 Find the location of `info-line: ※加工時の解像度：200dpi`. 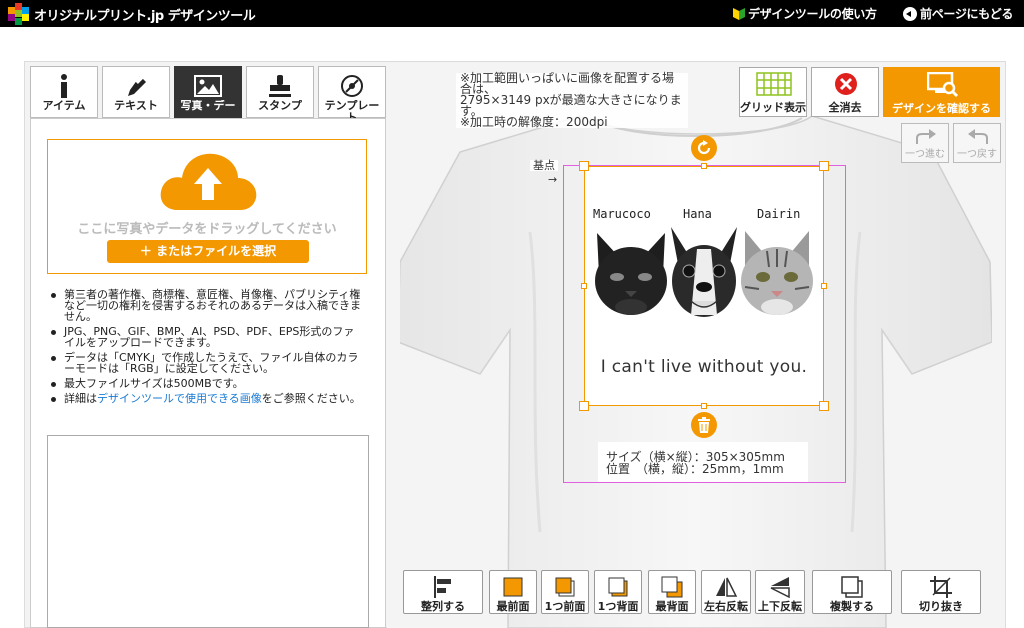

info-line: ※加工時の解像度：200dpi is located at coordinates (534, 122).